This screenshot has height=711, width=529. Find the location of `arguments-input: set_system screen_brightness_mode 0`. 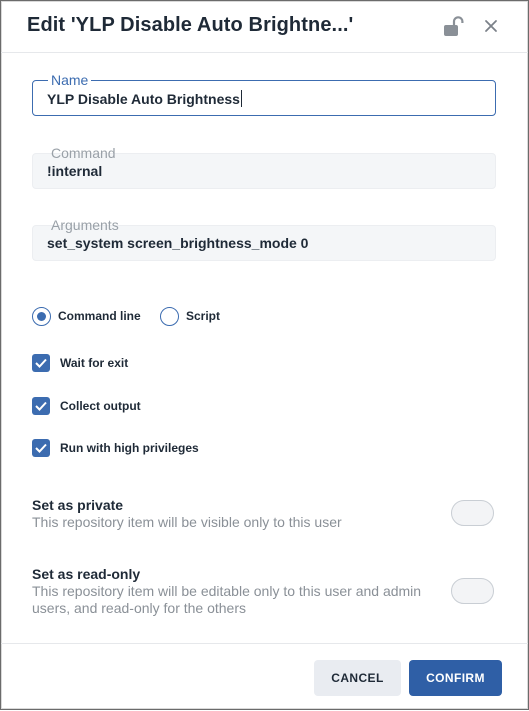

arguments-input: set_system screen_brightness_mode 0 is located at coordinates (177, 243).